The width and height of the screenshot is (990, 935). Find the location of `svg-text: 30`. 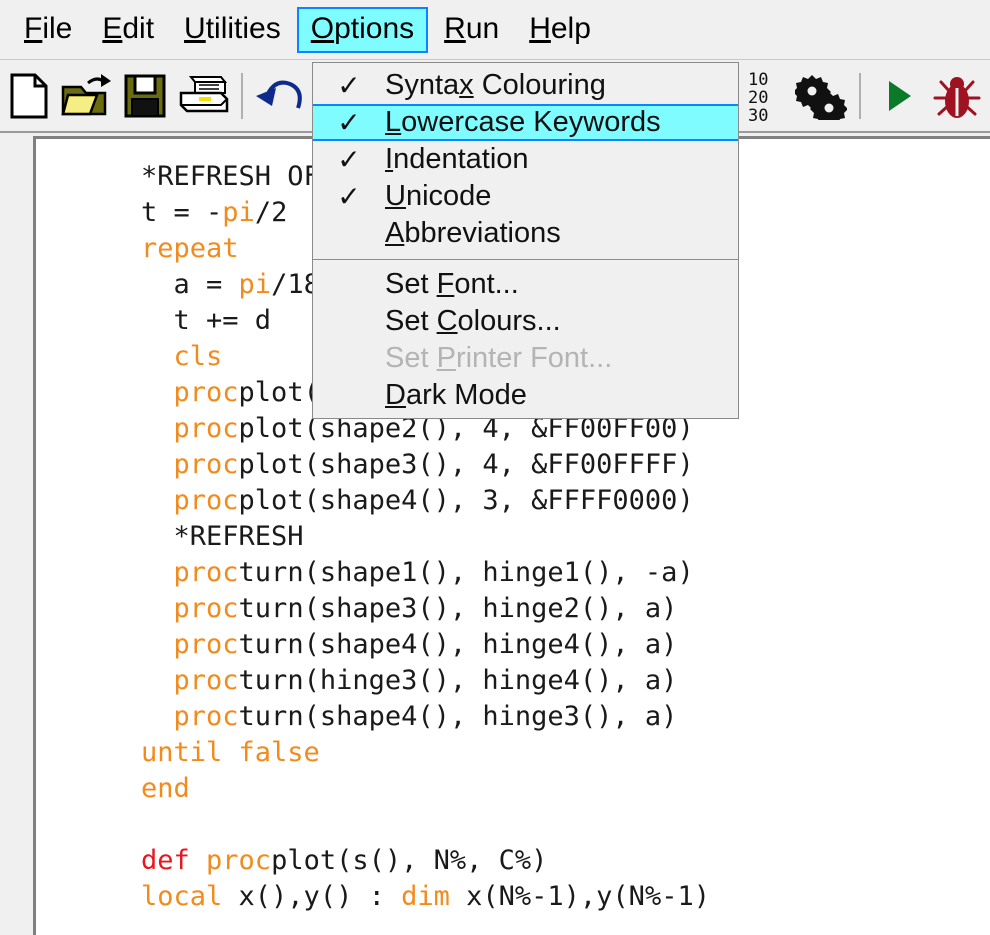

svg-text: 30 is located at coordinates (758, 114).